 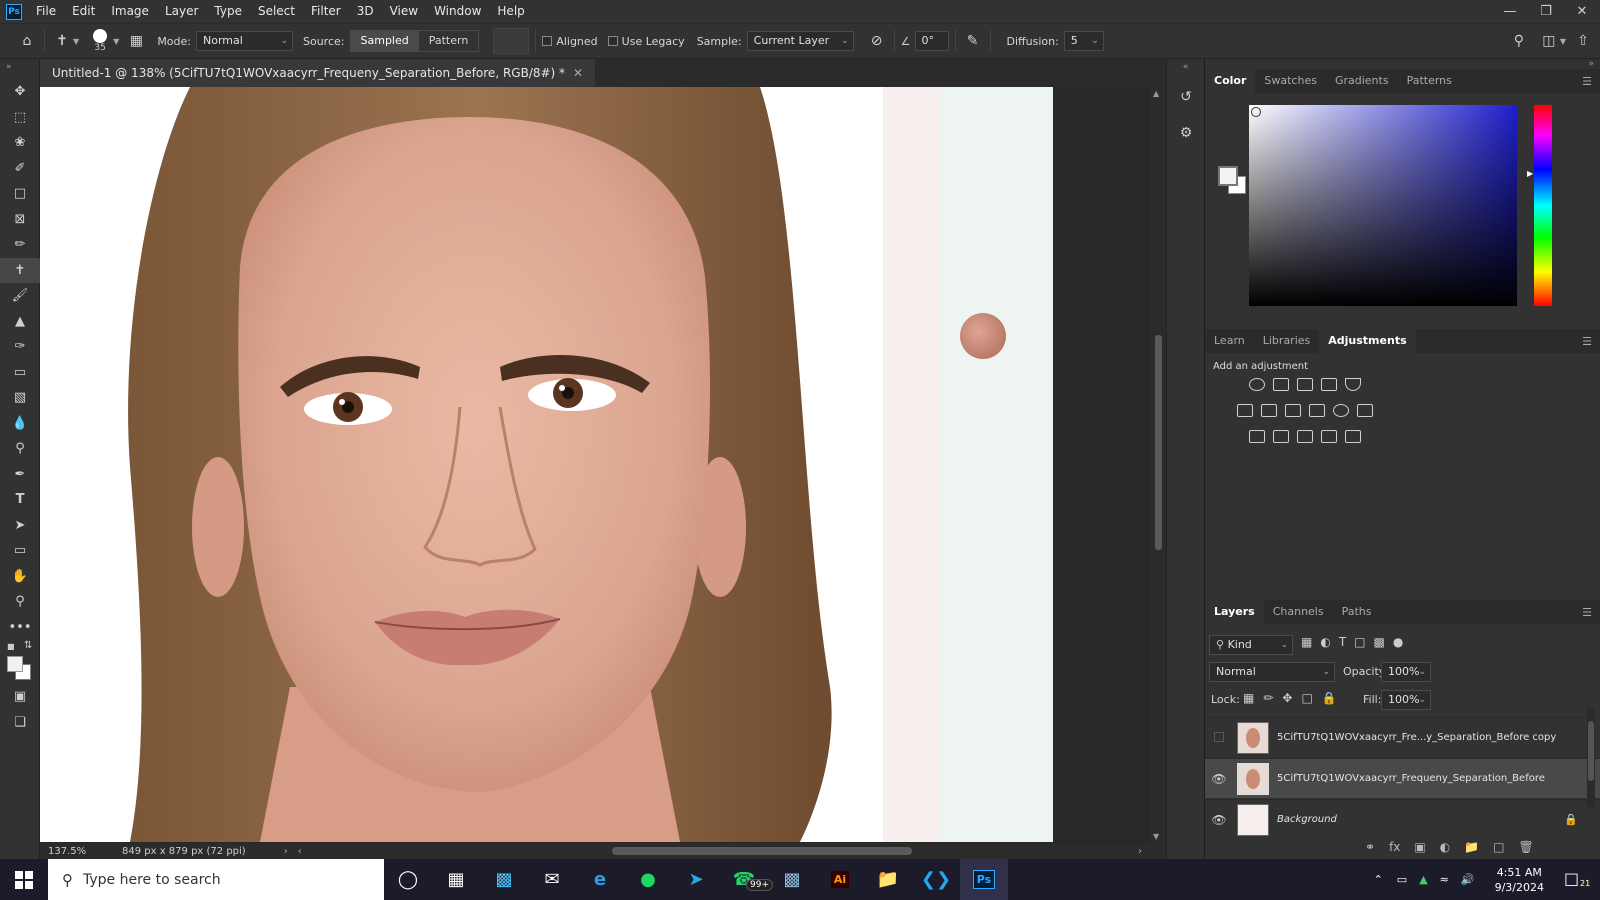 I want to click on edge-browser-icon: e, so click(x=600, y=879).